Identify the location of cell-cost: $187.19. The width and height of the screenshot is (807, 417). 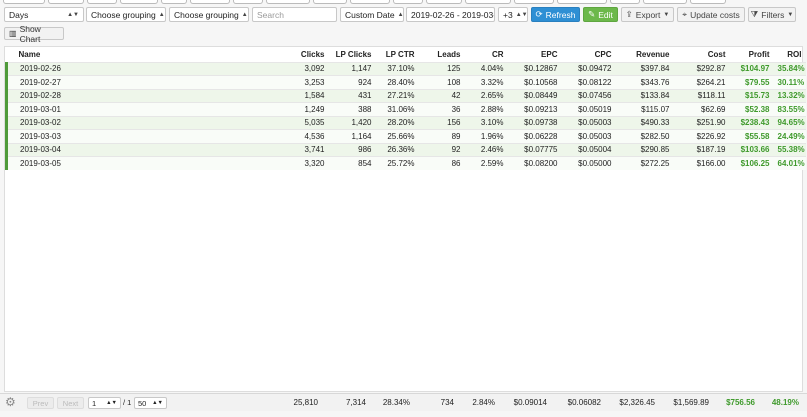
(701, 149).